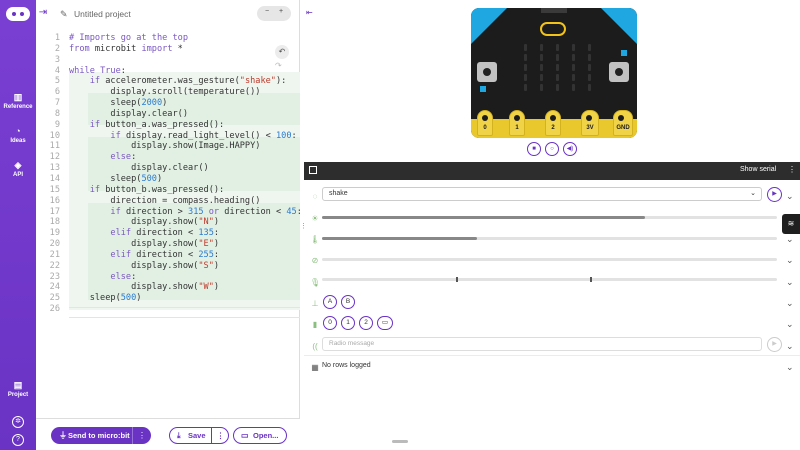  What do you see at coordinates (309, 12) in the screenshot?
I see `expand-simulator-icon: ⇤` at bounding box center [309, 12].